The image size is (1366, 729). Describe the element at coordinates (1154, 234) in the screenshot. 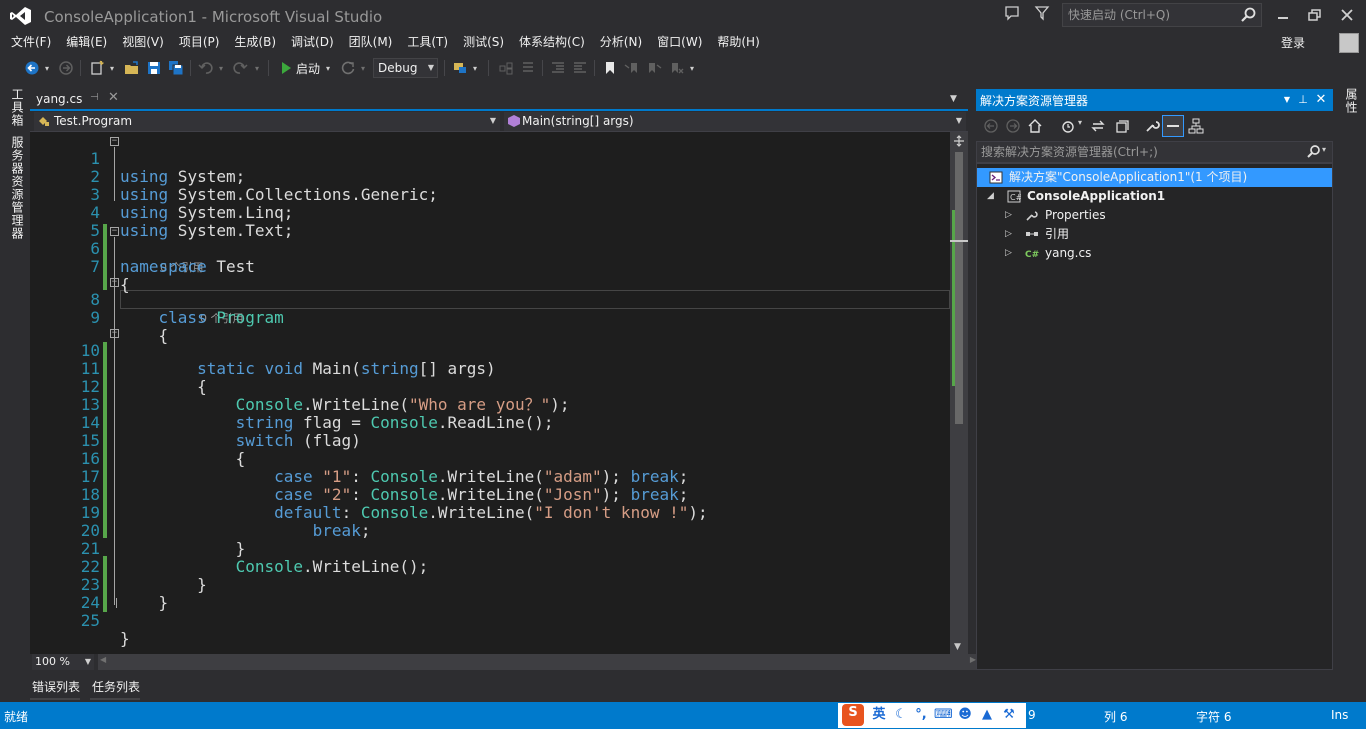

I see `tree-item-references: ▷ 引用` at that location.